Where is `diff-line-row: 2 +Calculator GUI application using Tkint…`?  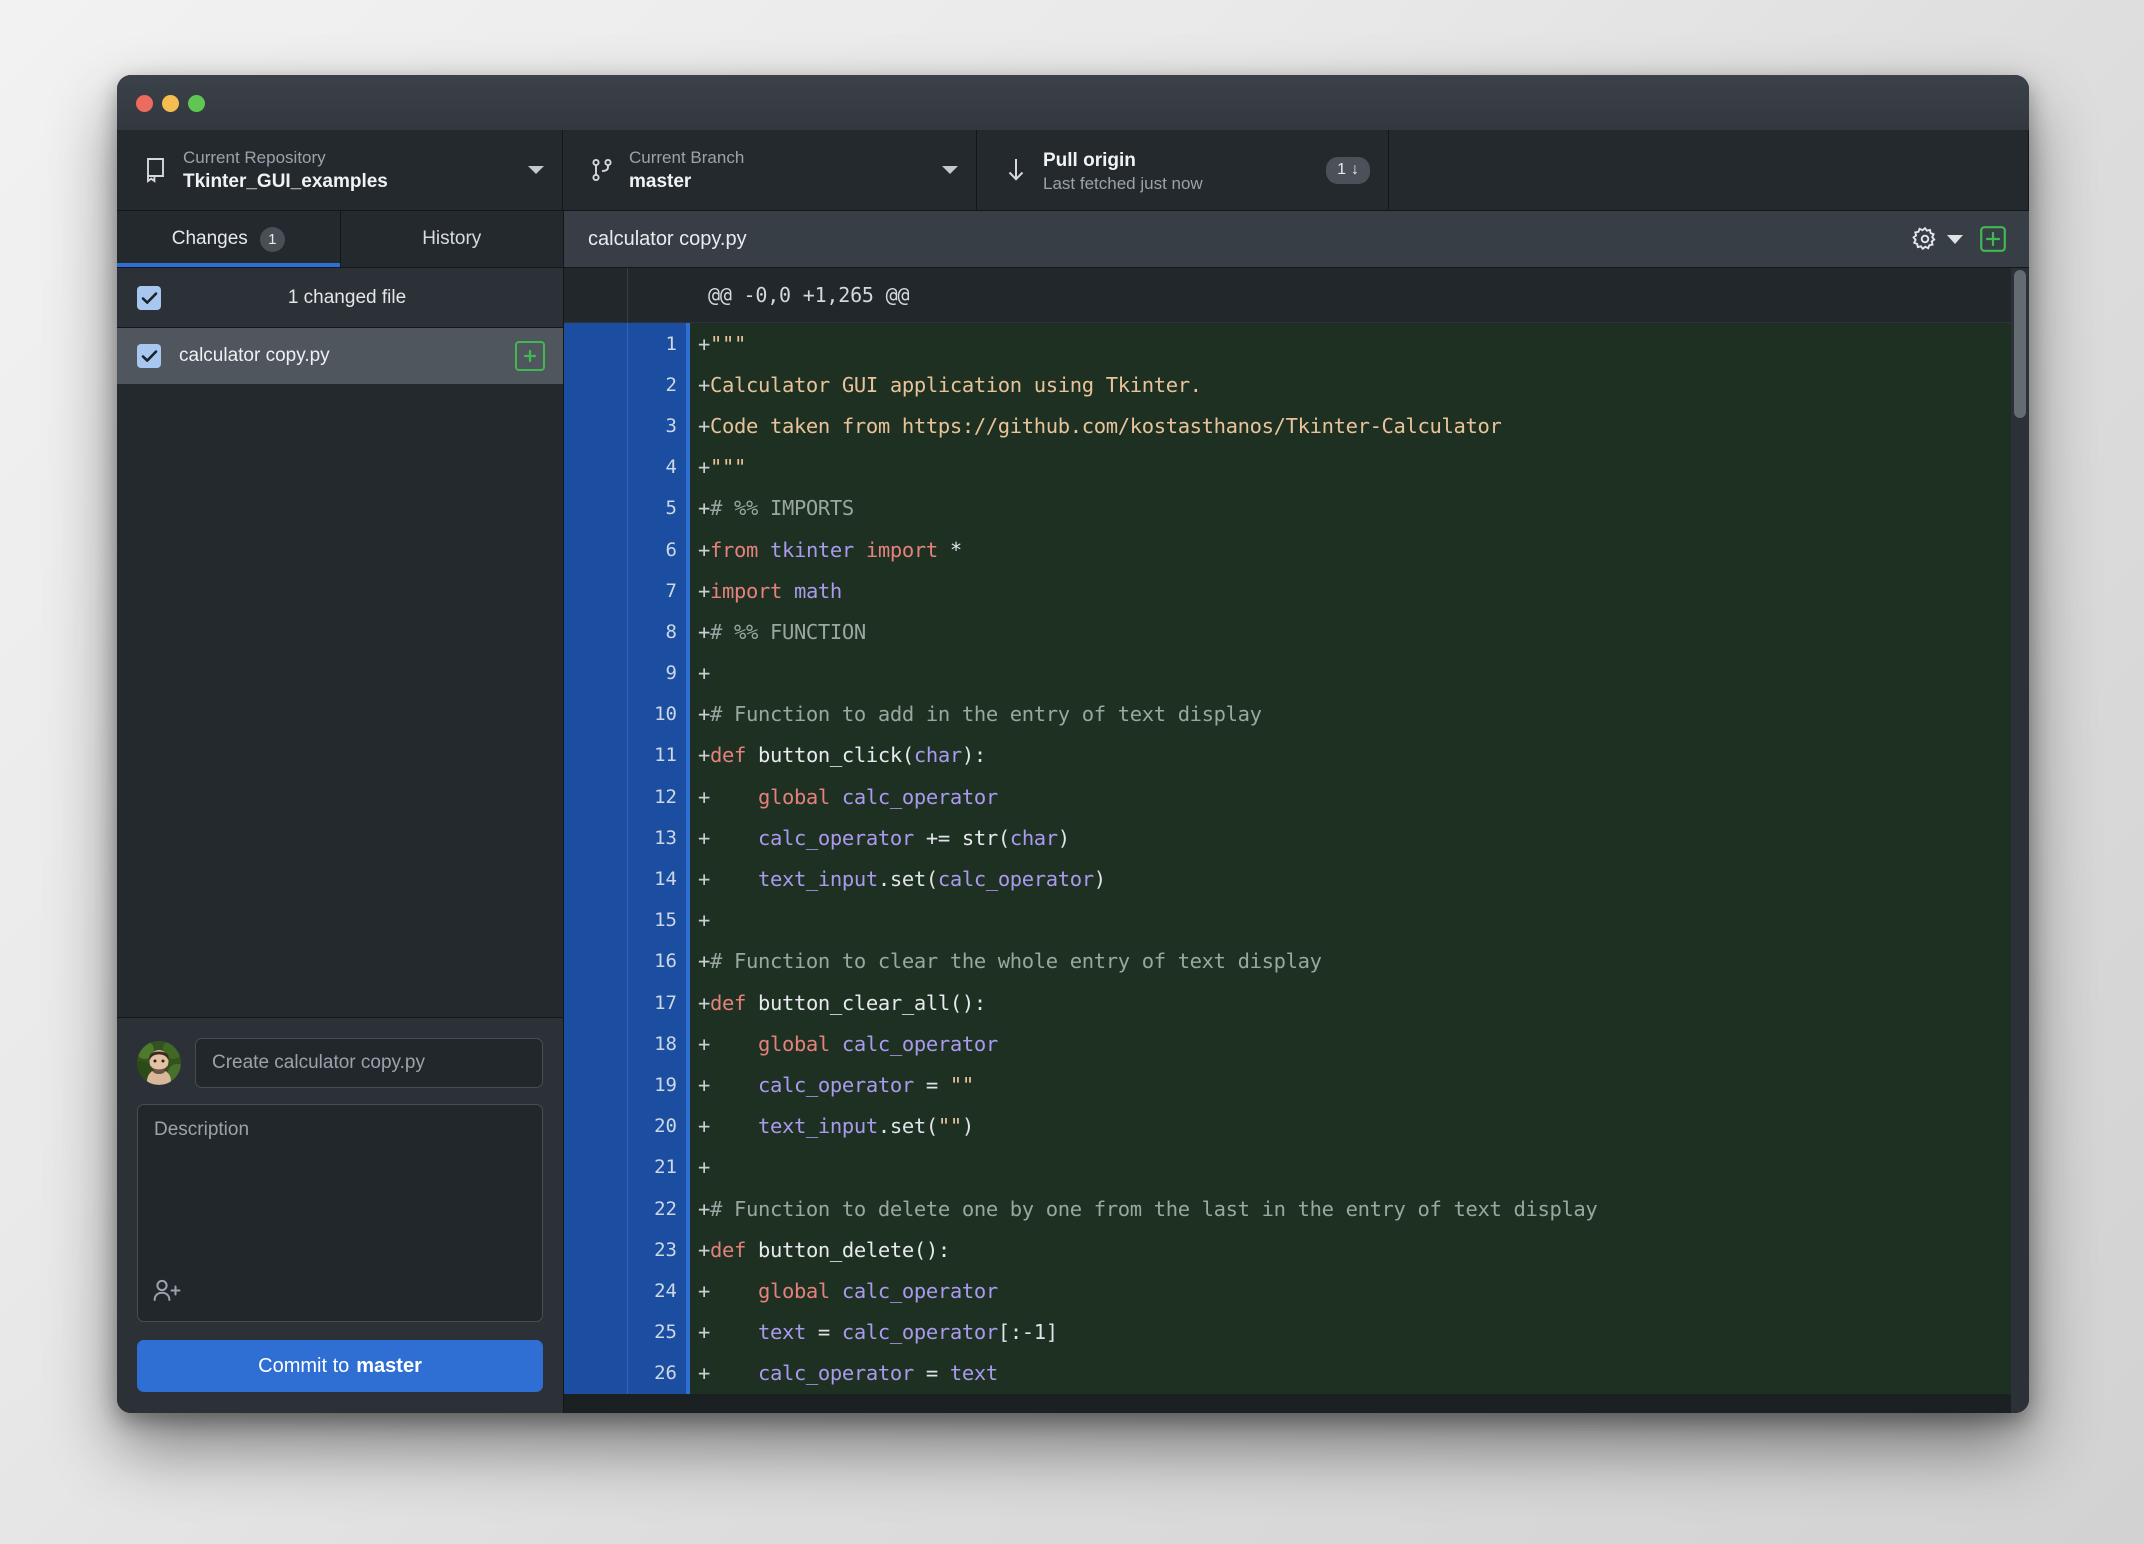 diff-line-row: 2 +Calculator GUI application using Tkint… is located at coordinates (1296, 385).